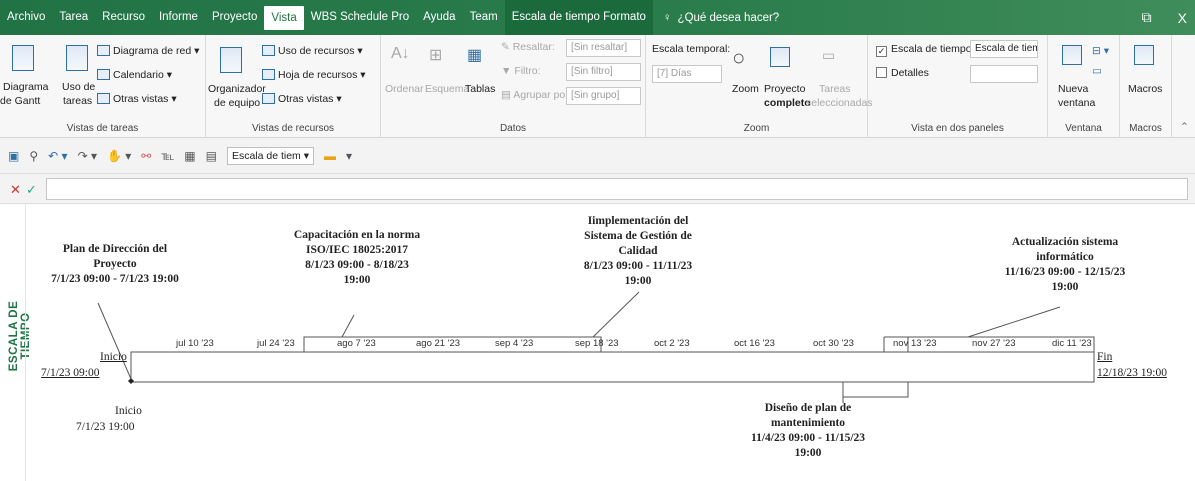 The width and height of the screenshot is (1195, 481). What do you see at coordinates (26, 17) in the screenshot?
I see `tab-archivo: Archivo` at bounding box center [26, 17].